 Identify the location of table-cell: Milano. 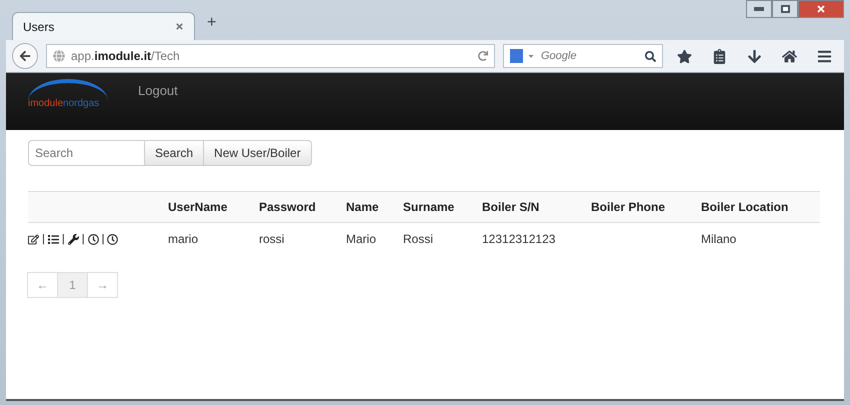
(718, 239).